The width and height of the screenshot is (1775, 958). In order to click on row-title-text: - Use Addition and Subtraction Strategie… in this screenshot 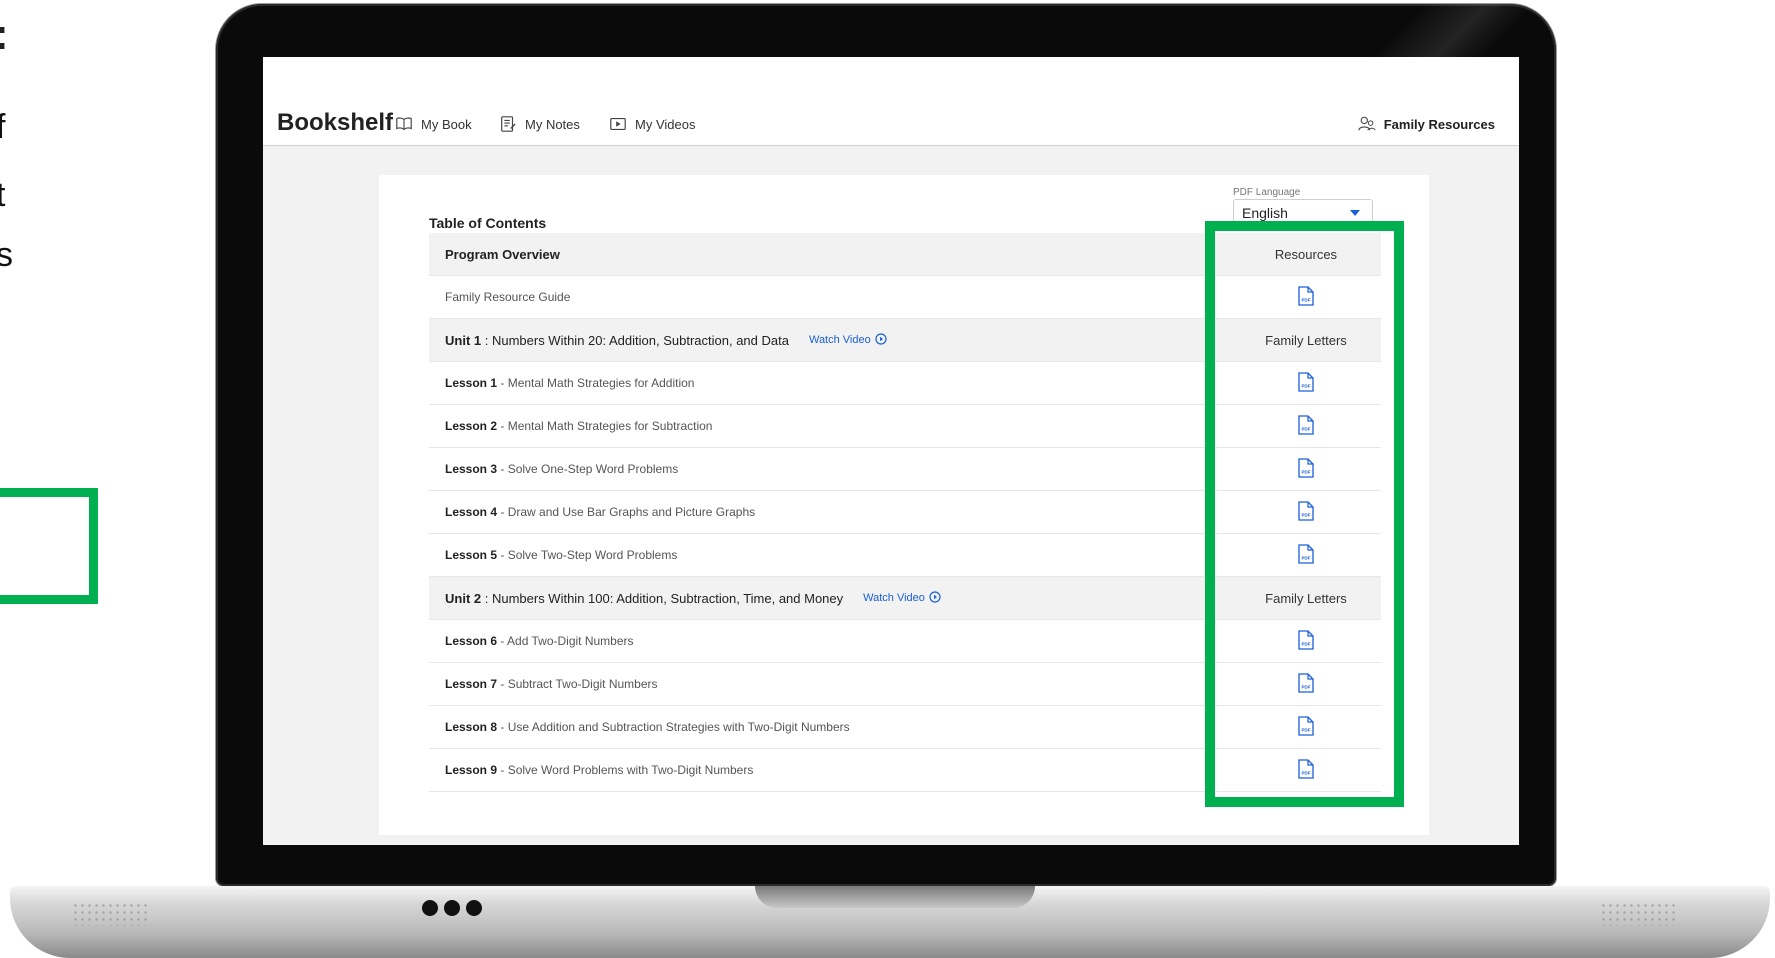, I will do `click(673, 727)`.